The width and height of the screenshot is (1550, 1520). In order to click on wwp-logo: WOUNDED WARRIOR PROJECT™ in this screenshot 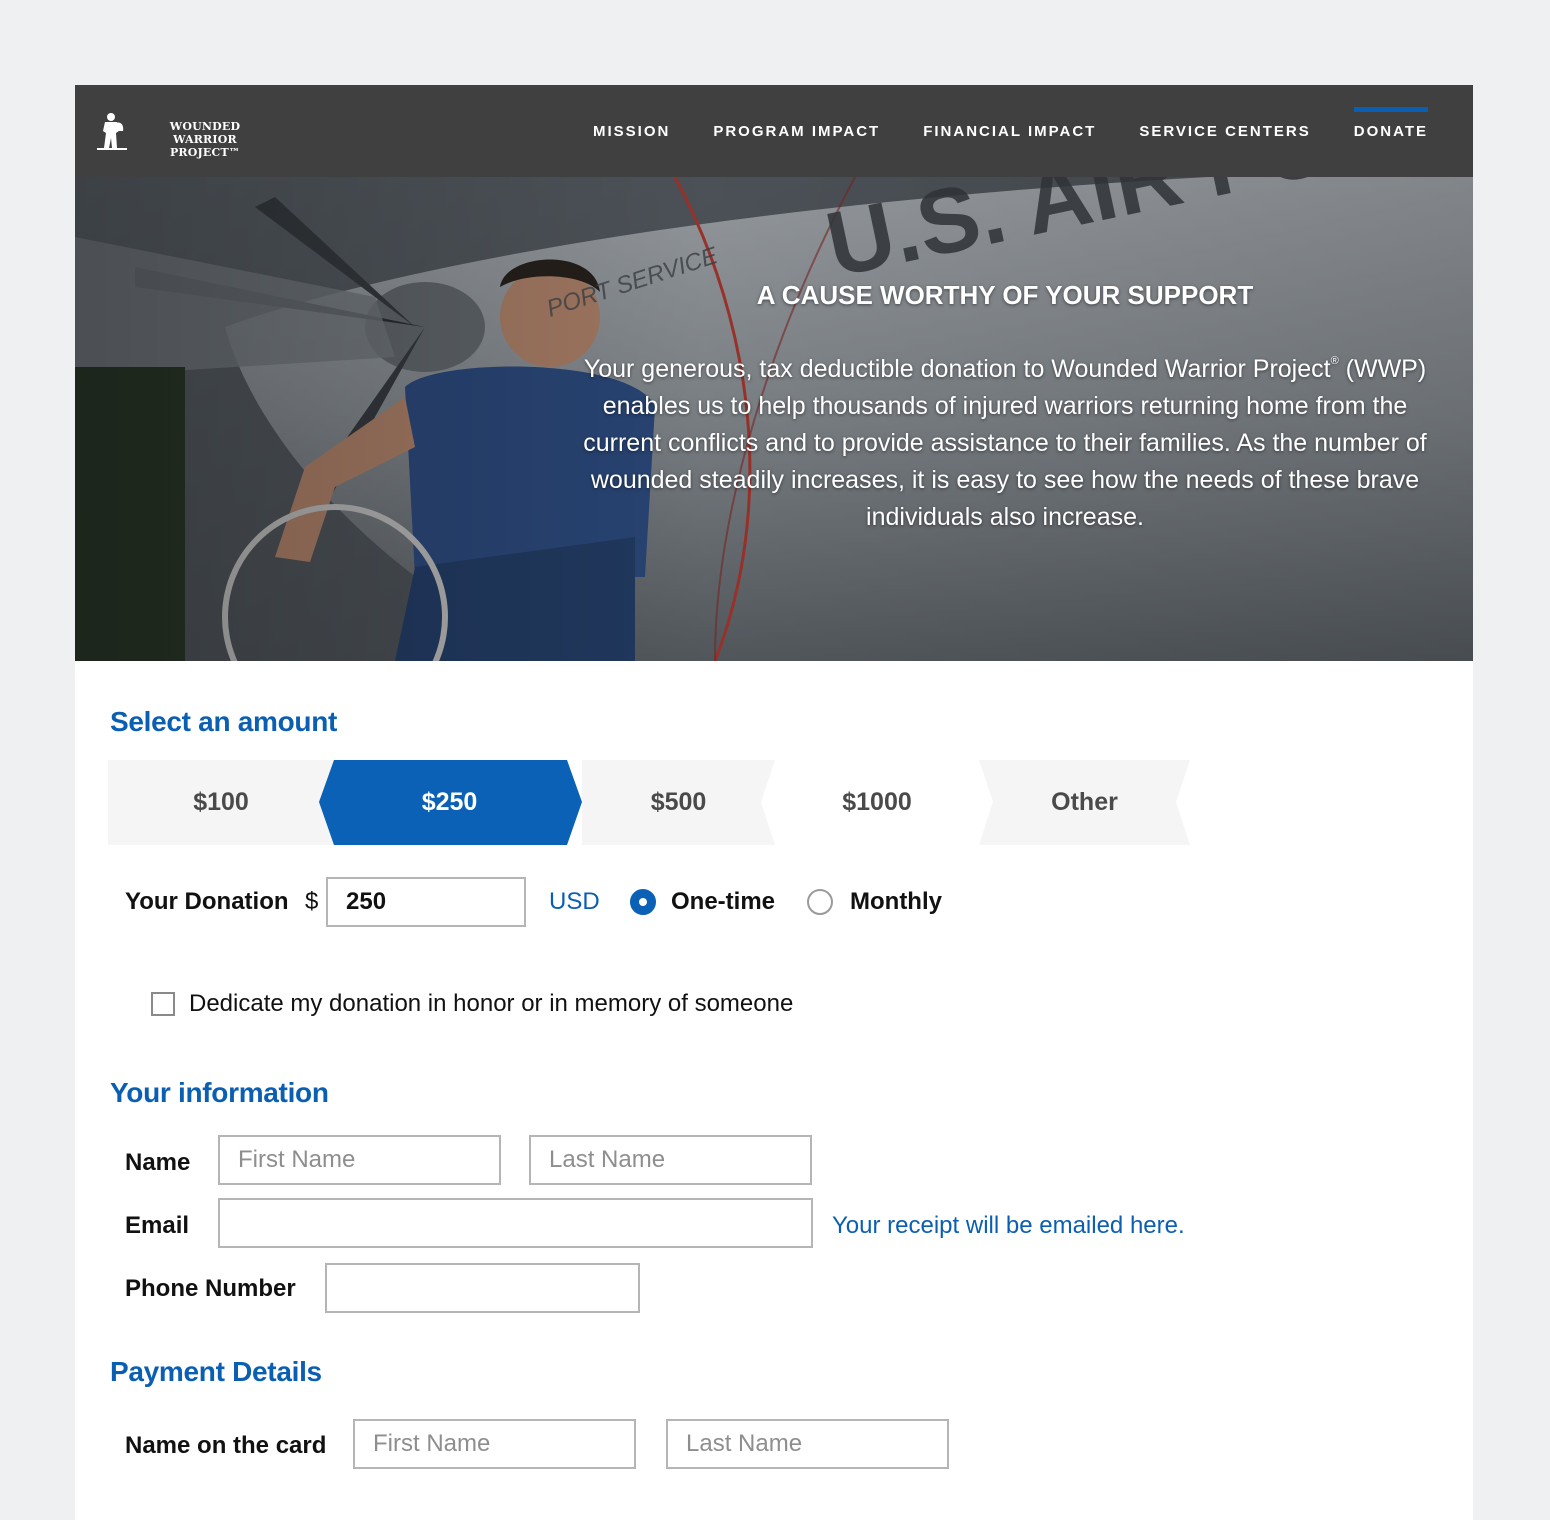, I will do `click(184, 135)`.